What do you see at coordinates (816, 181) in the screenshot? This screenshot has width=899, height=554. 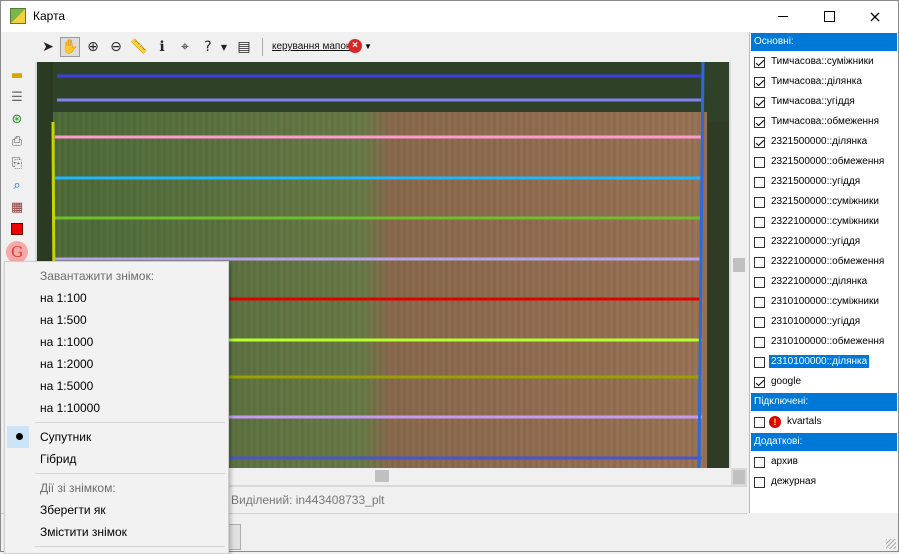 I see `layer-label: 2321500000::угіддя` at bounding box center [816, 181].